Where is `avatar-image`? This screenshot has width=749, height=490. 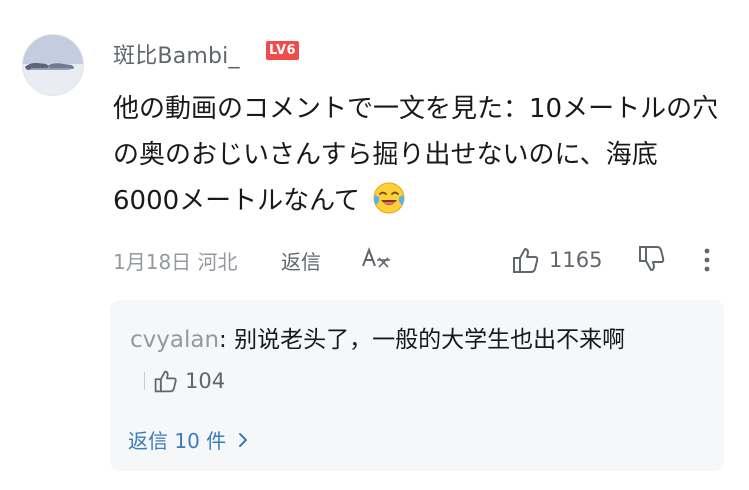 avatar-image is located at coordinates (53, 65).